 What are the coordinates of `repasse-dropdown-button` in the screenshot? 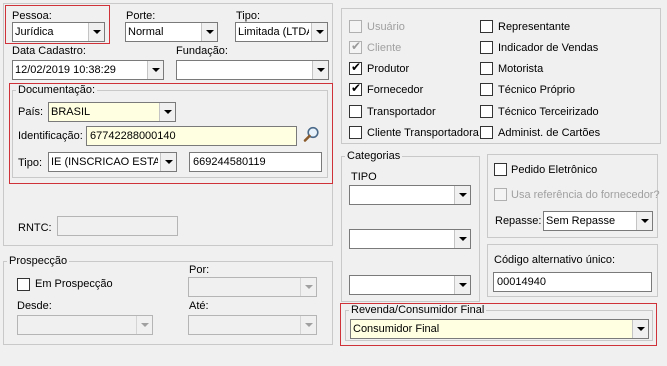 It's located at (644, 221).